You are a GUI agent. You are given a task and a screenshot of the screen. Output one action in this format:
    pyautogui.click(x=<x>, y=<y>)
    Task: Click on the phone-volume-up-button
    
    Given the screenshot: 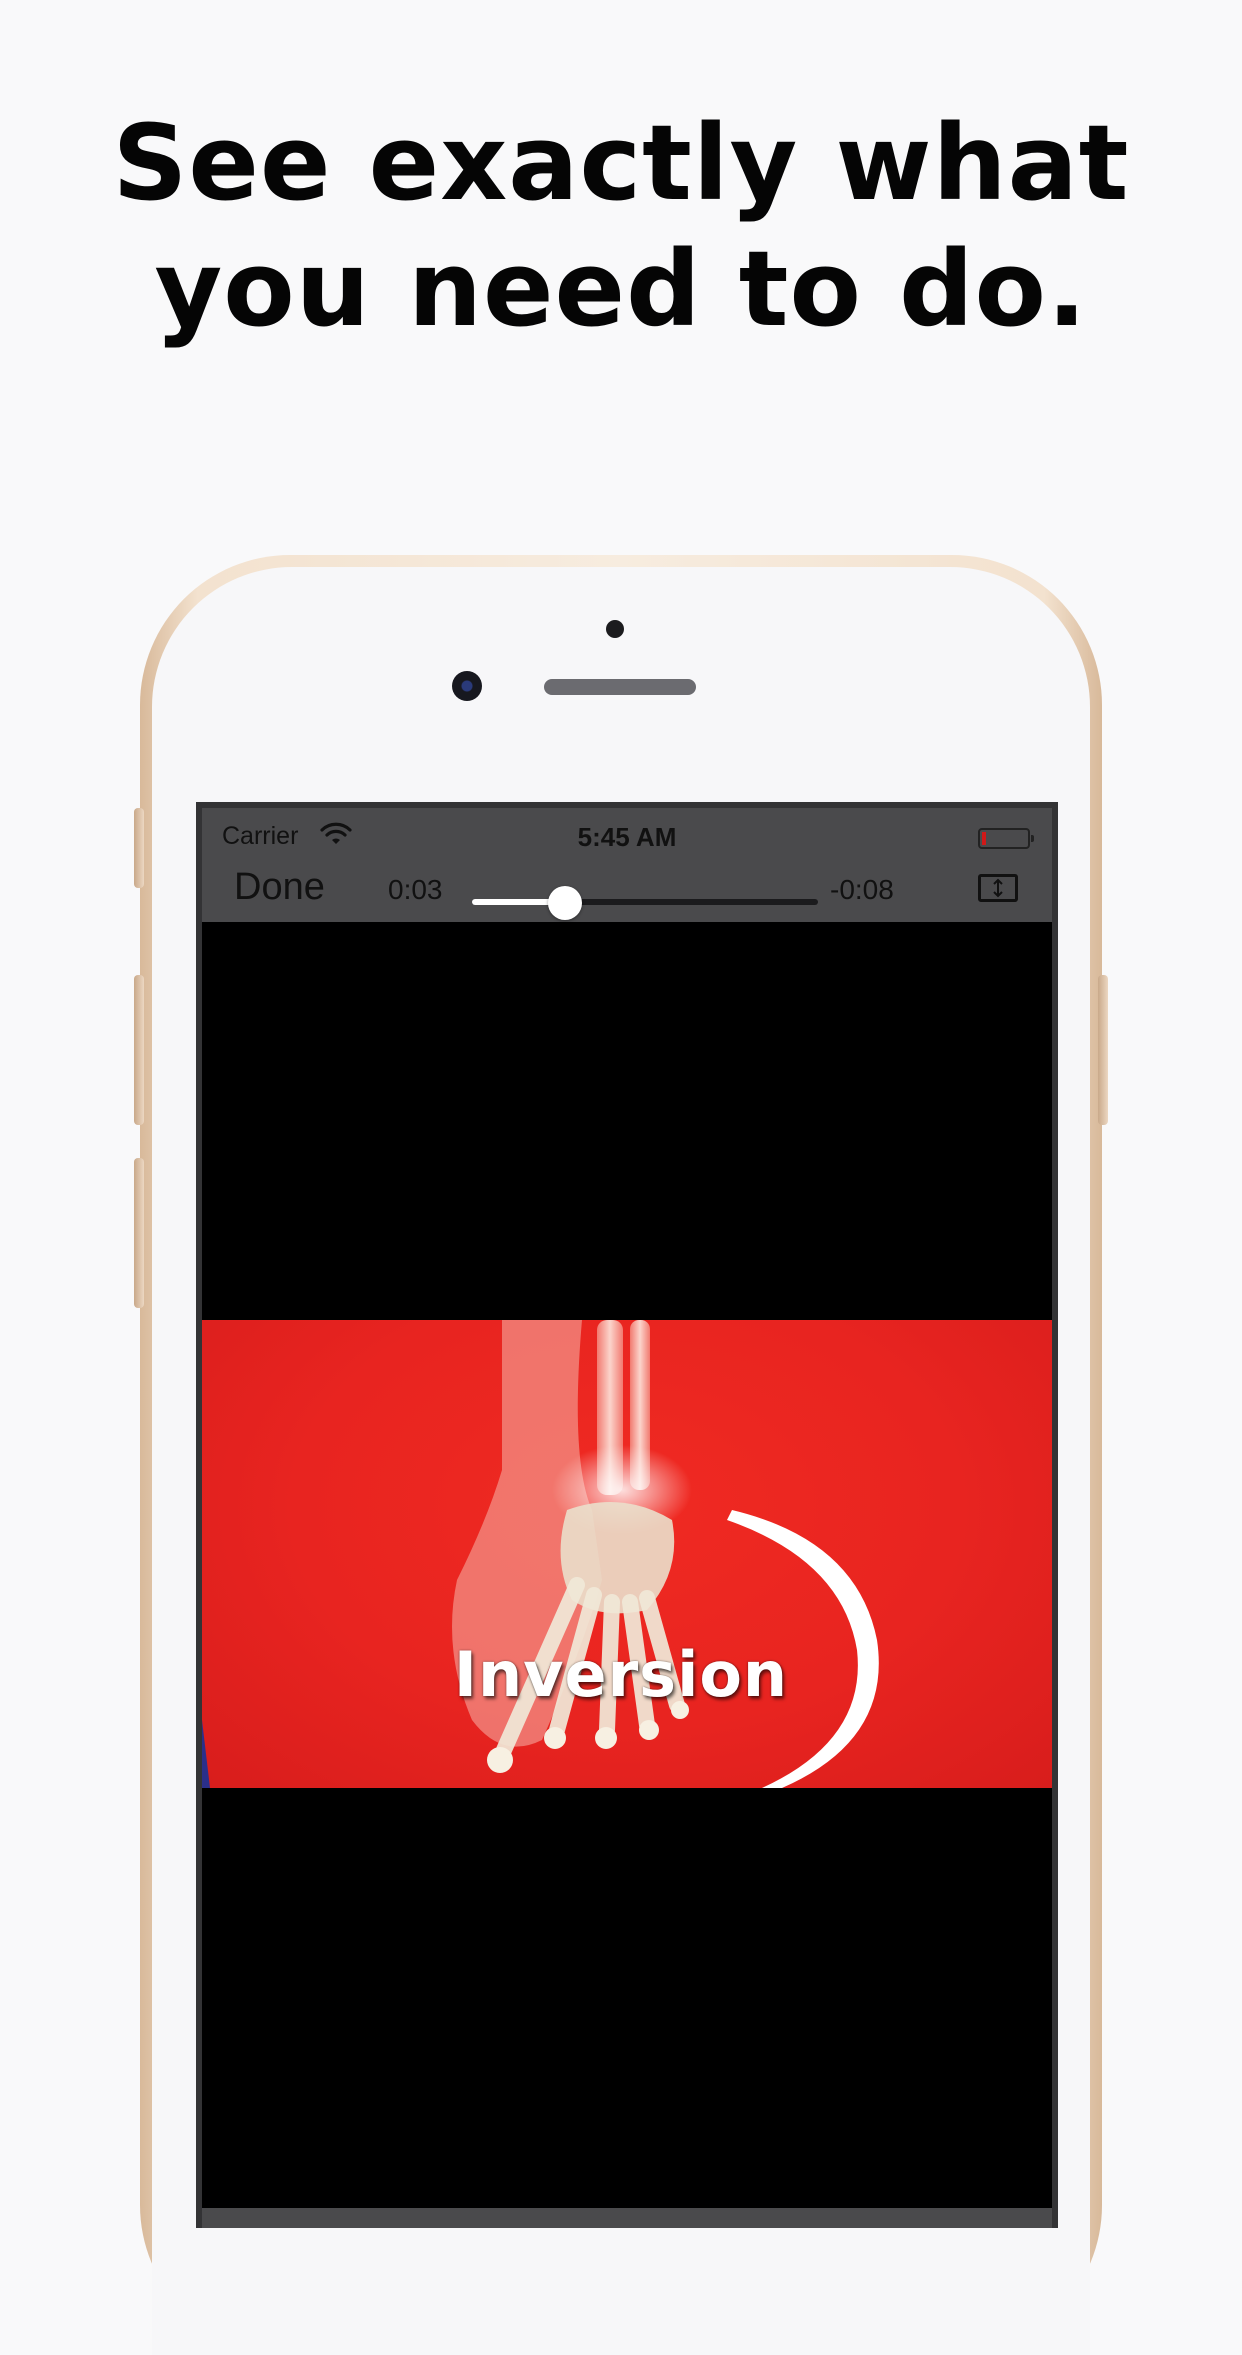 What is the action you would take?
    pyautogui.click(x=139, y=1050)
    